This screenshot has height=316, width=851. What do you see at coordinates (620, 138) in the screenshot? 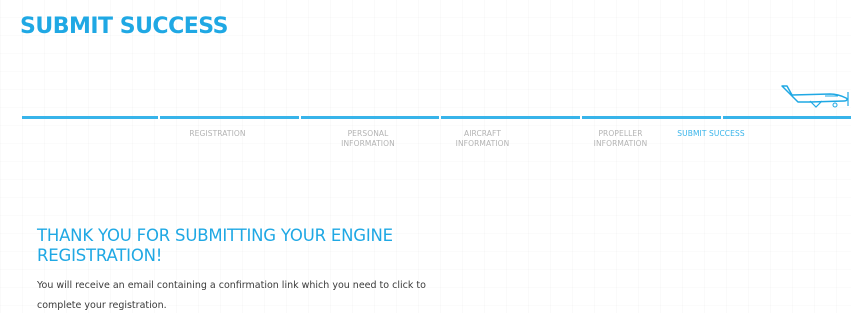
I see `progress-step-label: PROPELLER INFORMATION` at bounding box center [620, 138].